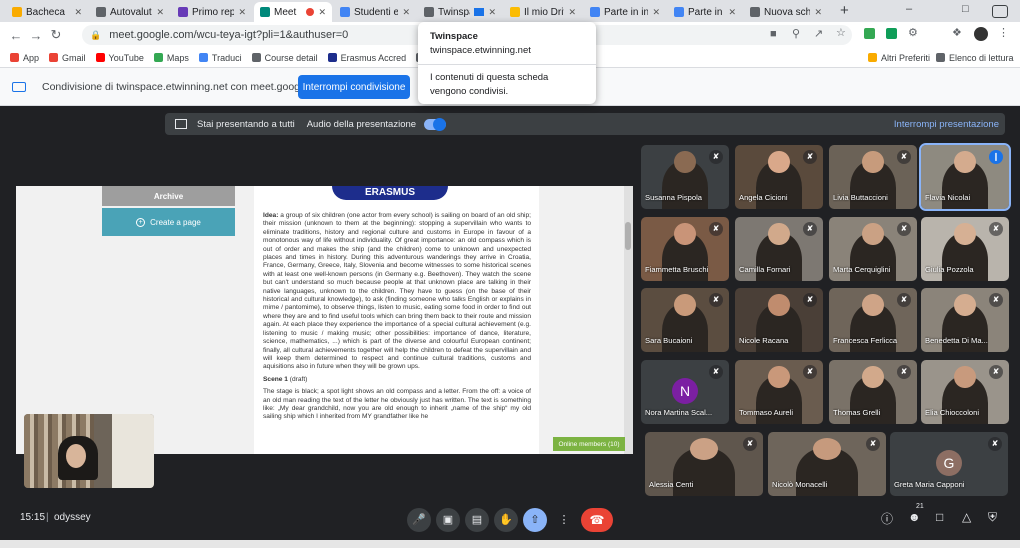 The width and height of the screenshot is (1020, 548). What do you see at coordinates (704, 464) in the screenshot?
I see `participant-tile: ✘ Alessia Centi` at bounding box center [704, 464].